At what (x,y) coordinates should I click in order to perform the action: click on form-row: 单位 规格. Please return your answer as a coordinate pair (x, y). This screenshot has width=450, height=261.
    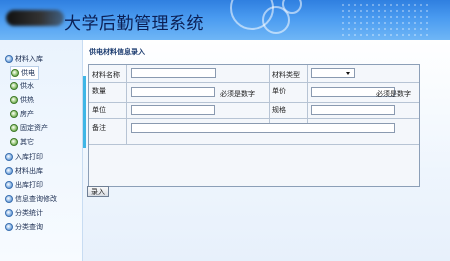
    Looking at the image, I should click on (254, 110).